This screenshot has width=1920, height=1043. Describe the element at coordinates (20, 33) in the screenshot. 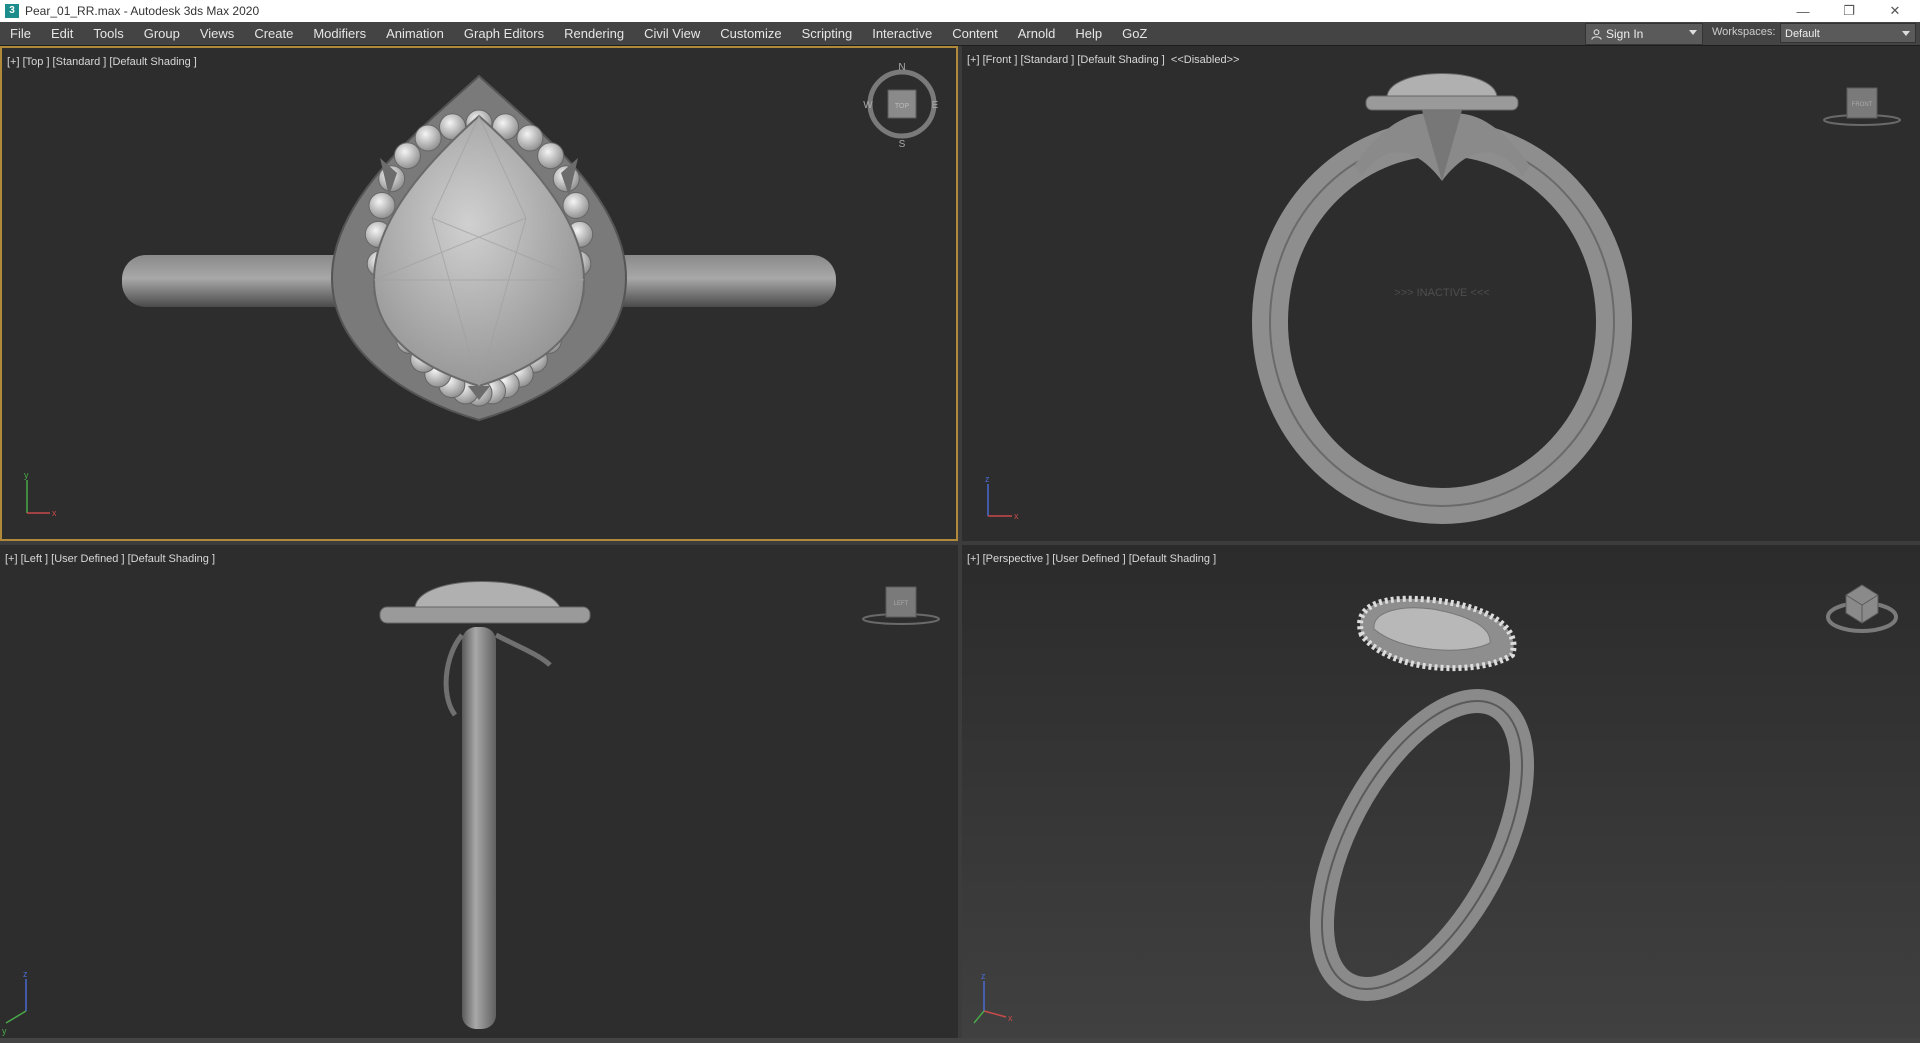

I see `menu-file: File` at that location.